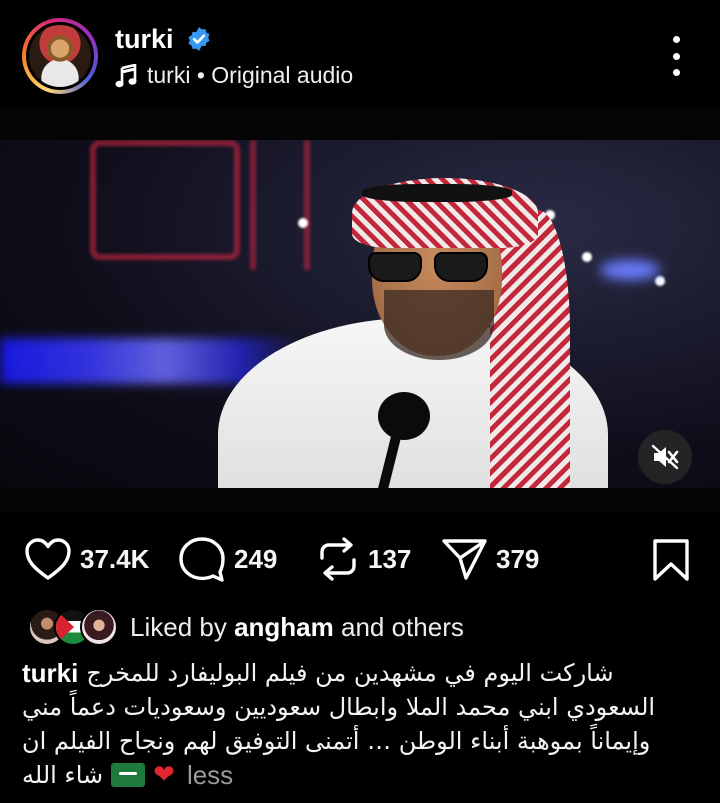 This screenshot has width=720, height=803. I want to click on liker-avatar, so click(99, 627).